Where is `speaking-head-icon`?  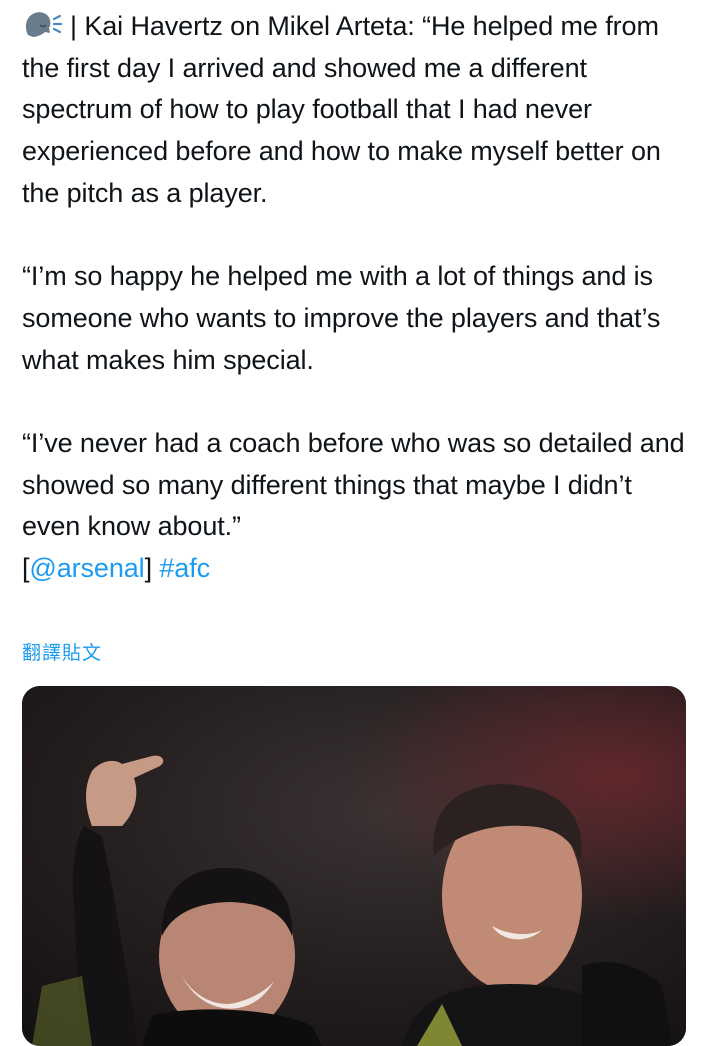 speaking-head-icon is located at coordinates (44, 24).